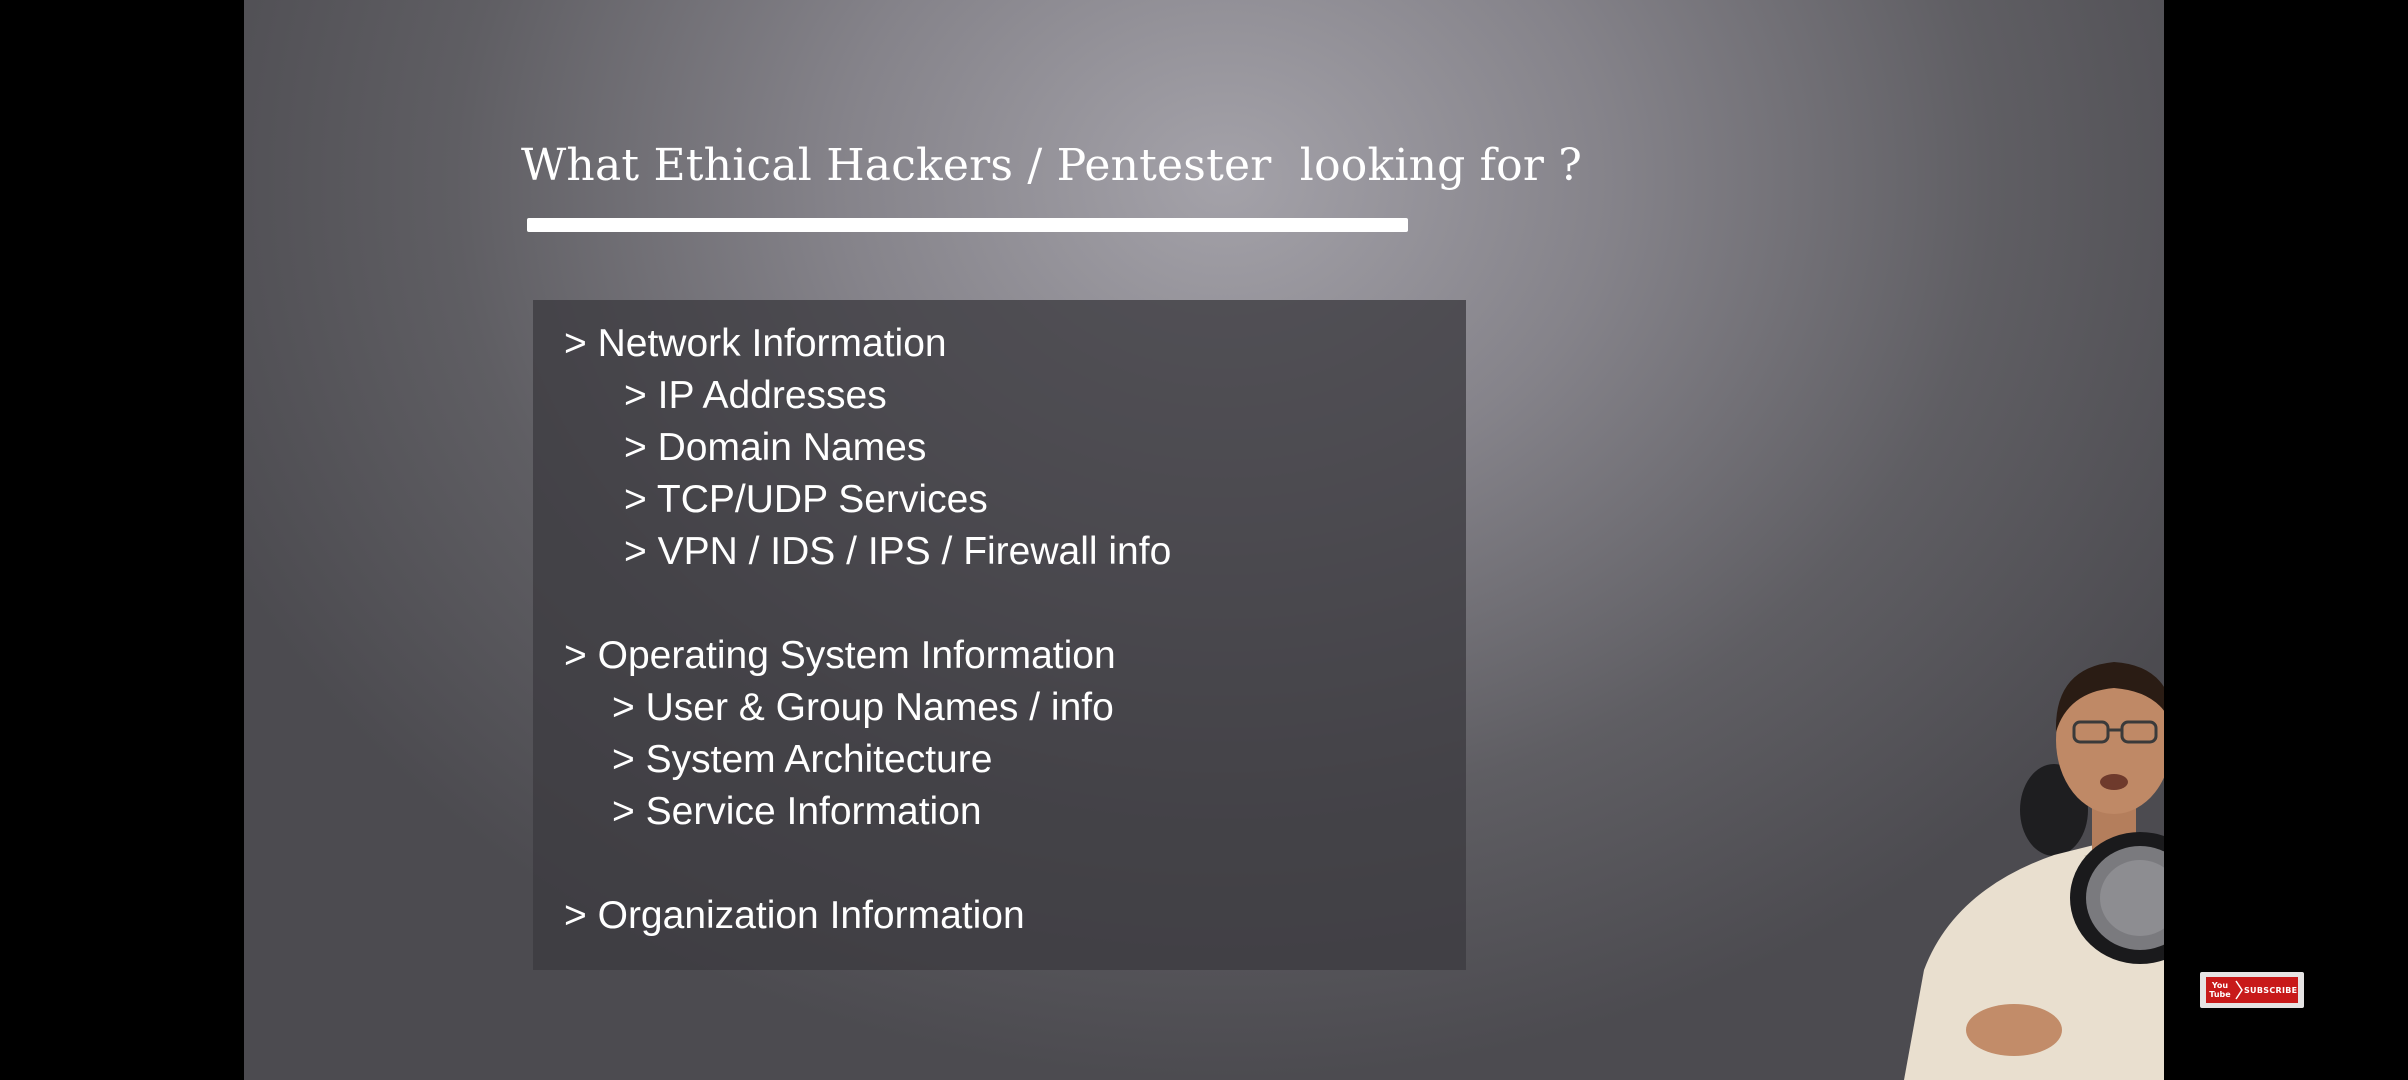  I want to click on presenter-with-microphone, so click(2034, 871).